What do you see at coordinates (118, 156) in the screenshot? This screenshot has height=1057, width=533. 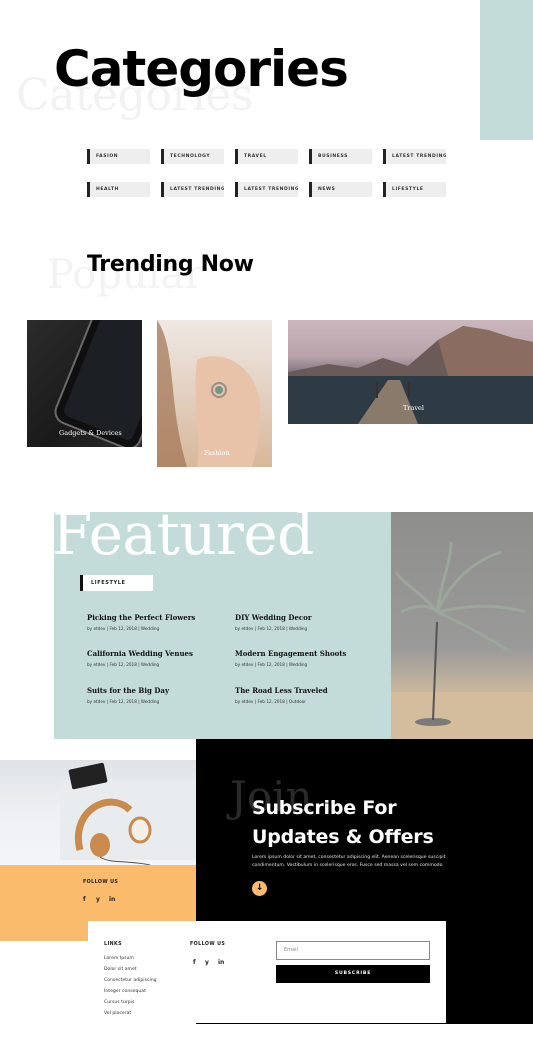 I see `category-tag: FASION` at bounding box center [118, 156].